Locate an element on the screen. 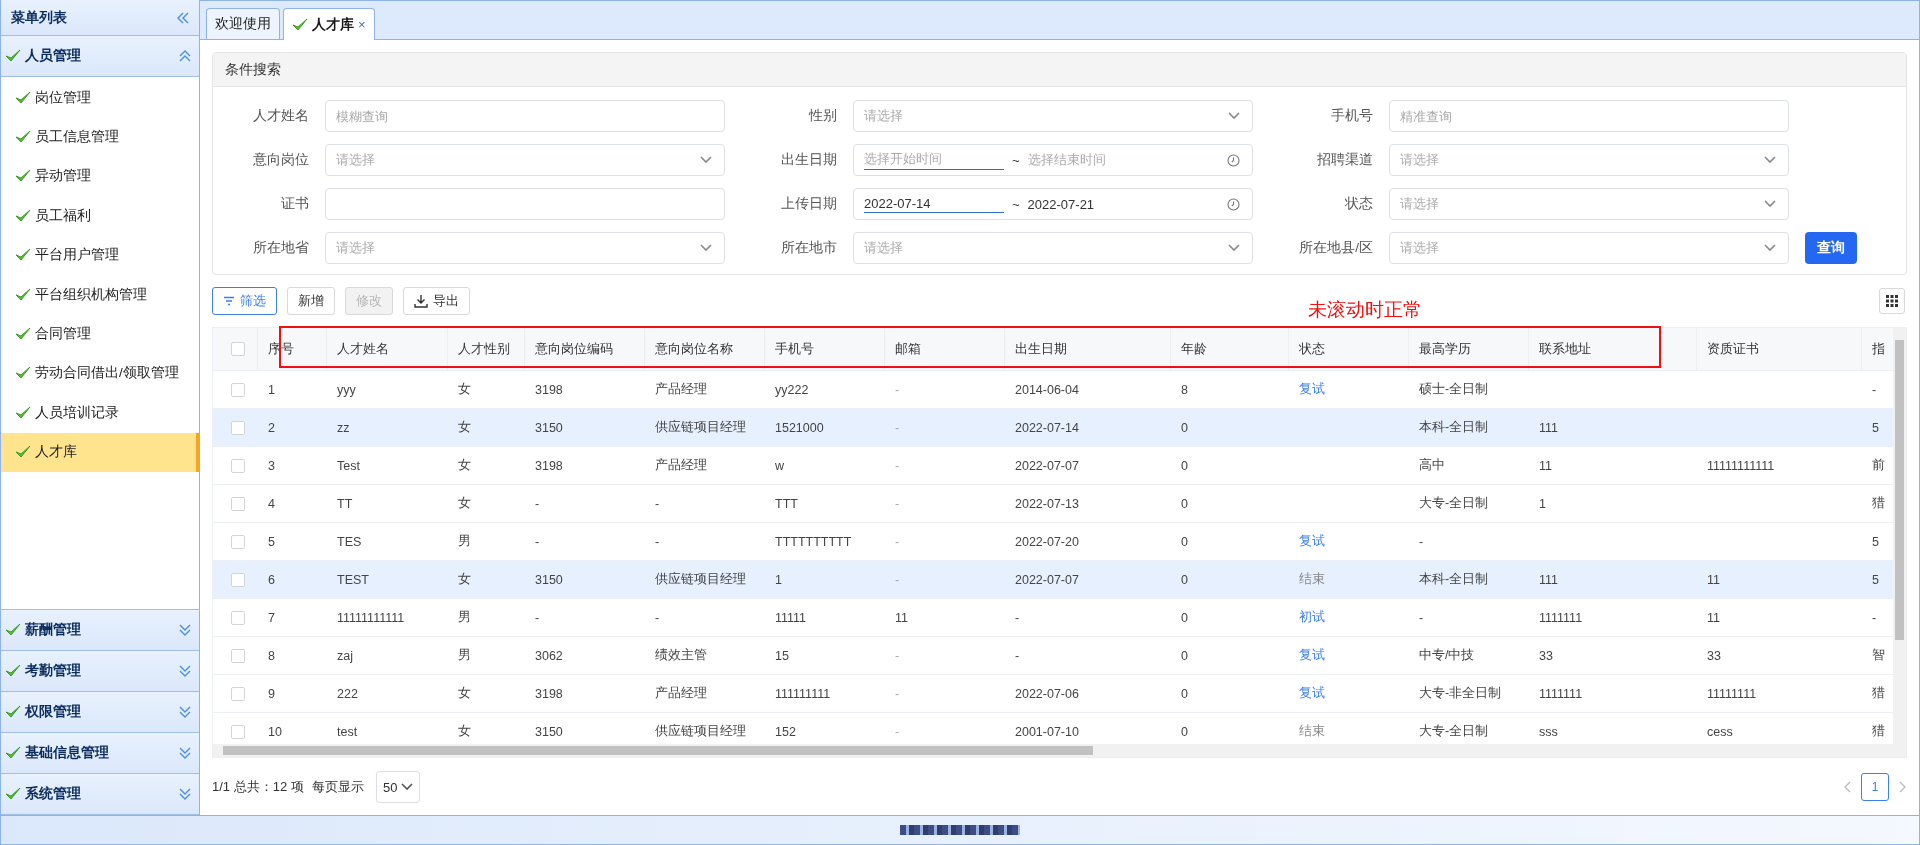  start-date-field: 2022-07-14 is located at coordinates (934, 204).